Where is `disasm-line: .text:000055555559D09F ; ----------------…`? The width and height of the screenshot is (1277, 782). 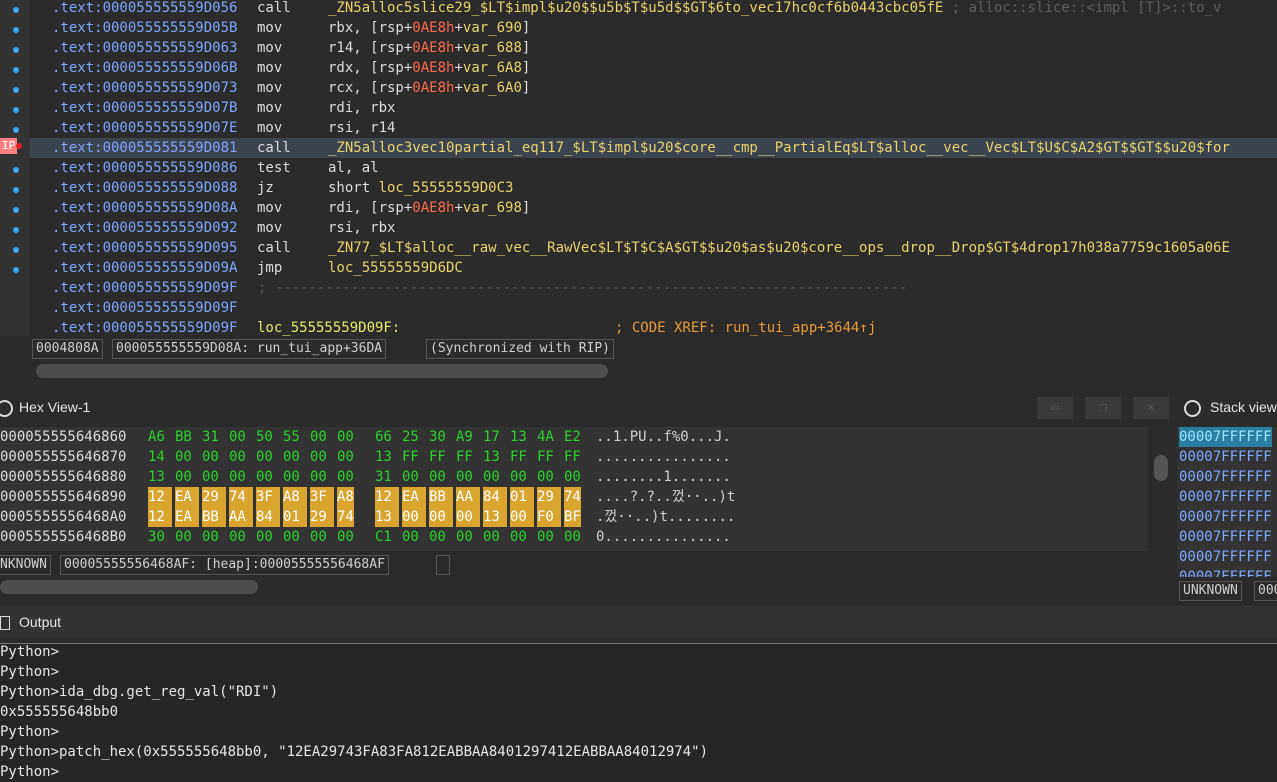 disasm-line: .text:000055555559D09F ; ----------------… is located at coordinates (653, 288).